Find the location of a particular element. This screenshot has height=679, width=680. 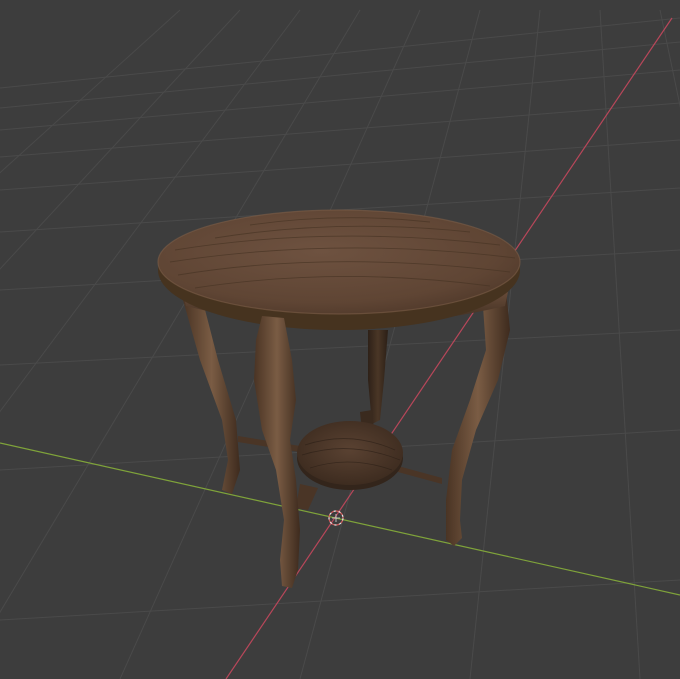

stretcher-right is located at coordinates (420, 475).